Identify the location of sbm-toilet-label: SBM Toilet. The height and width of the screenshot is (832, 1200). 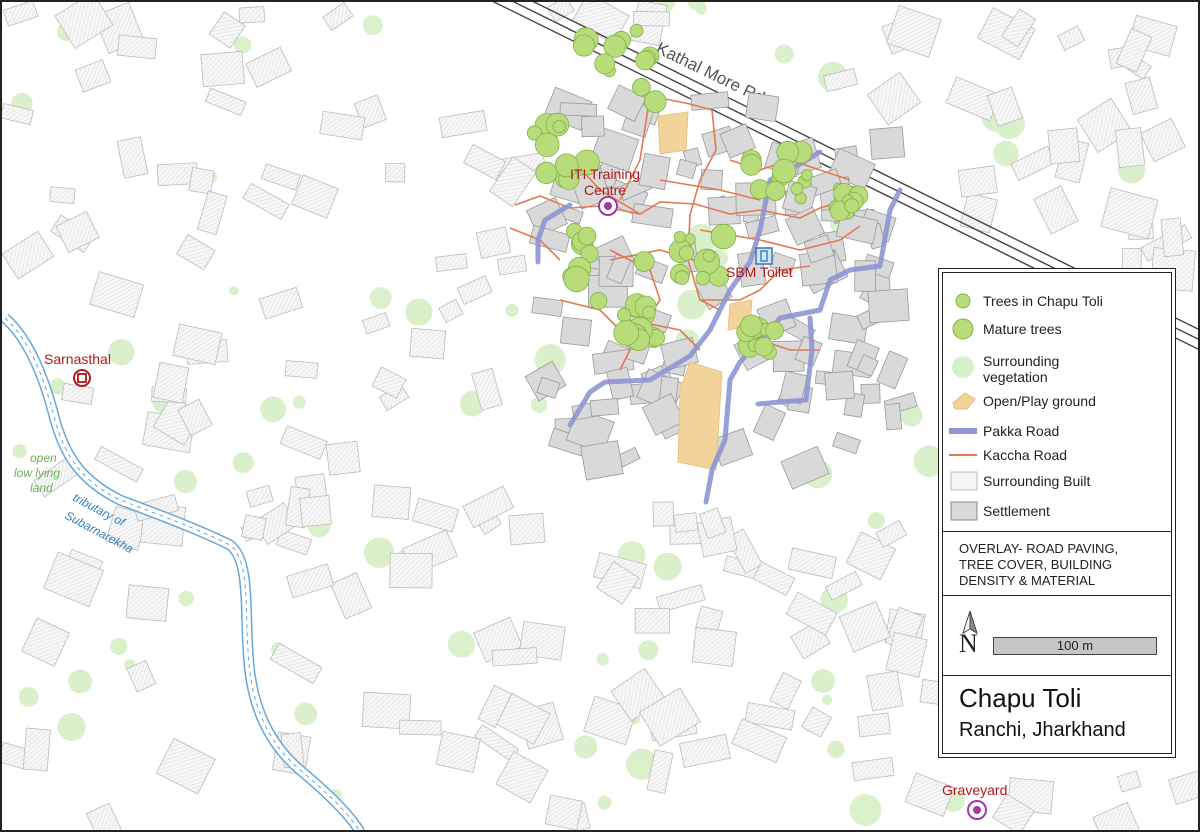
(759, 272).